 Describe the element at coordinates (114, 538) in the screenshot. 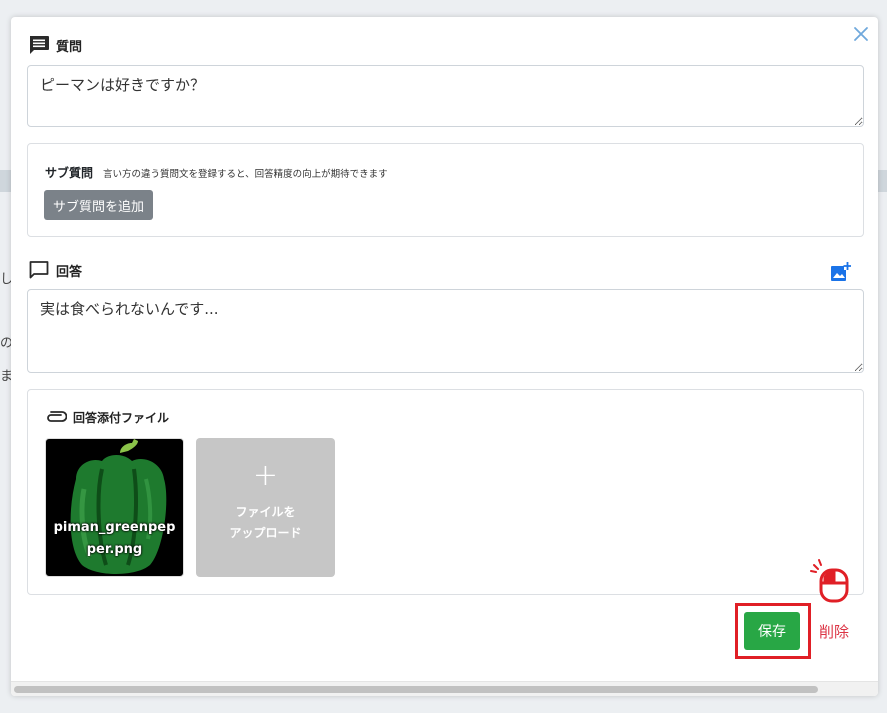

I see `attachment-filename: piman_greenpepper.png` at that location.